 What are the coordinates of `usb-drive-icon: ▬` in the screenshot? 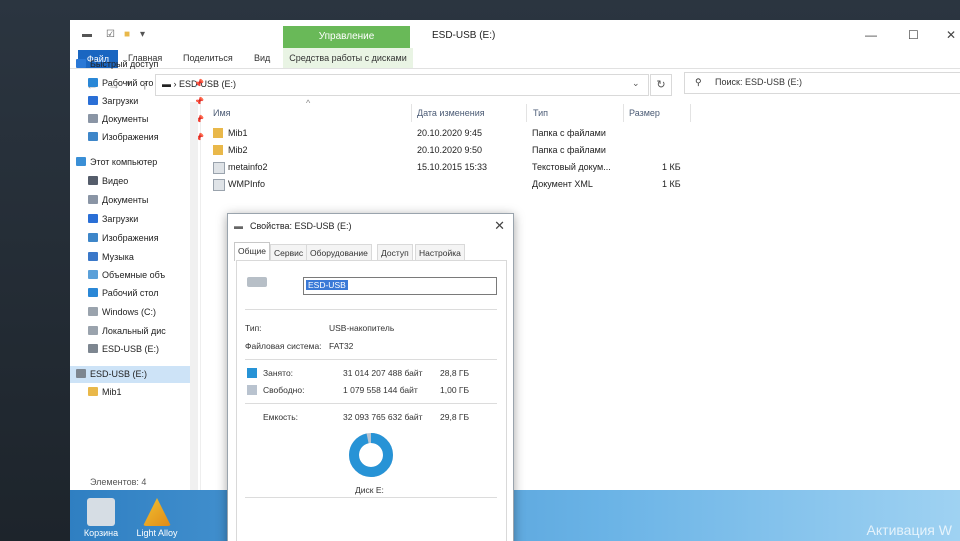 It's located at (238, 226).